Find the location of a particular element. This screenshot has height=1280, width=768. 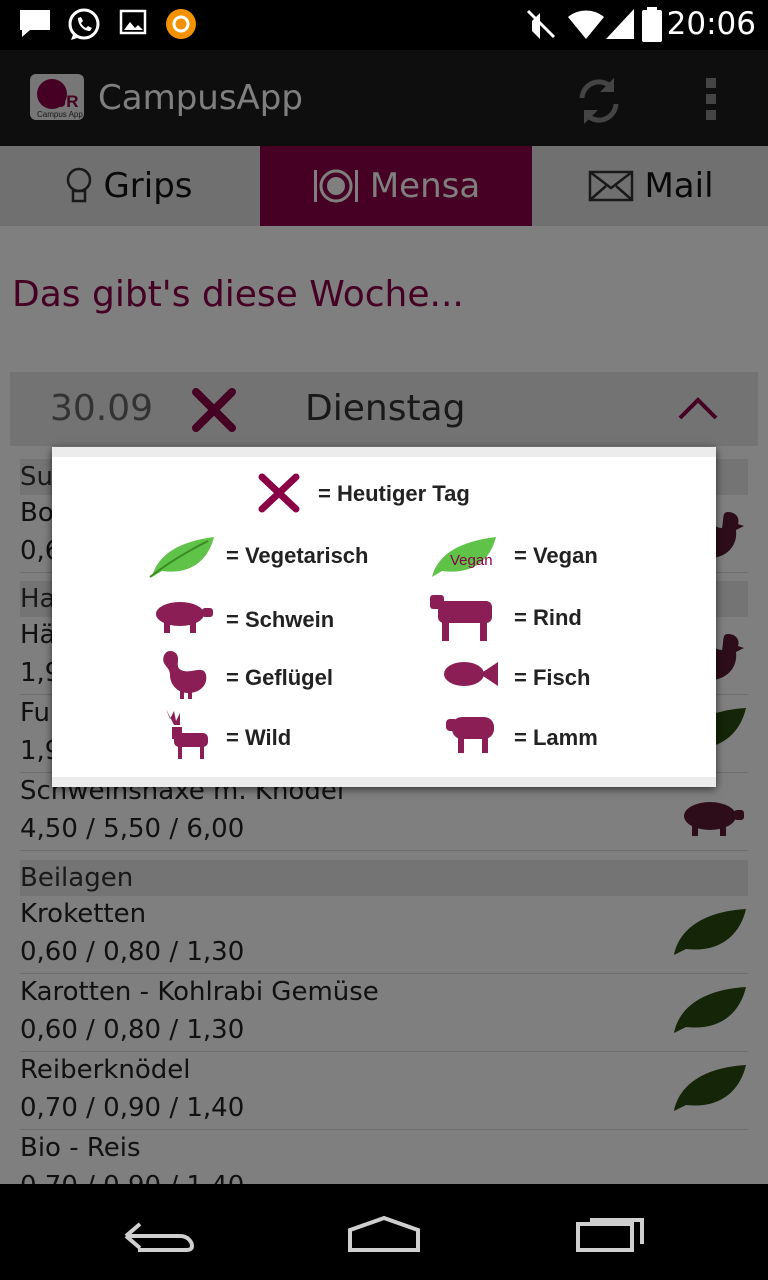

vegan-leaf-icon: Vegan is located at coordinates (464, 557).